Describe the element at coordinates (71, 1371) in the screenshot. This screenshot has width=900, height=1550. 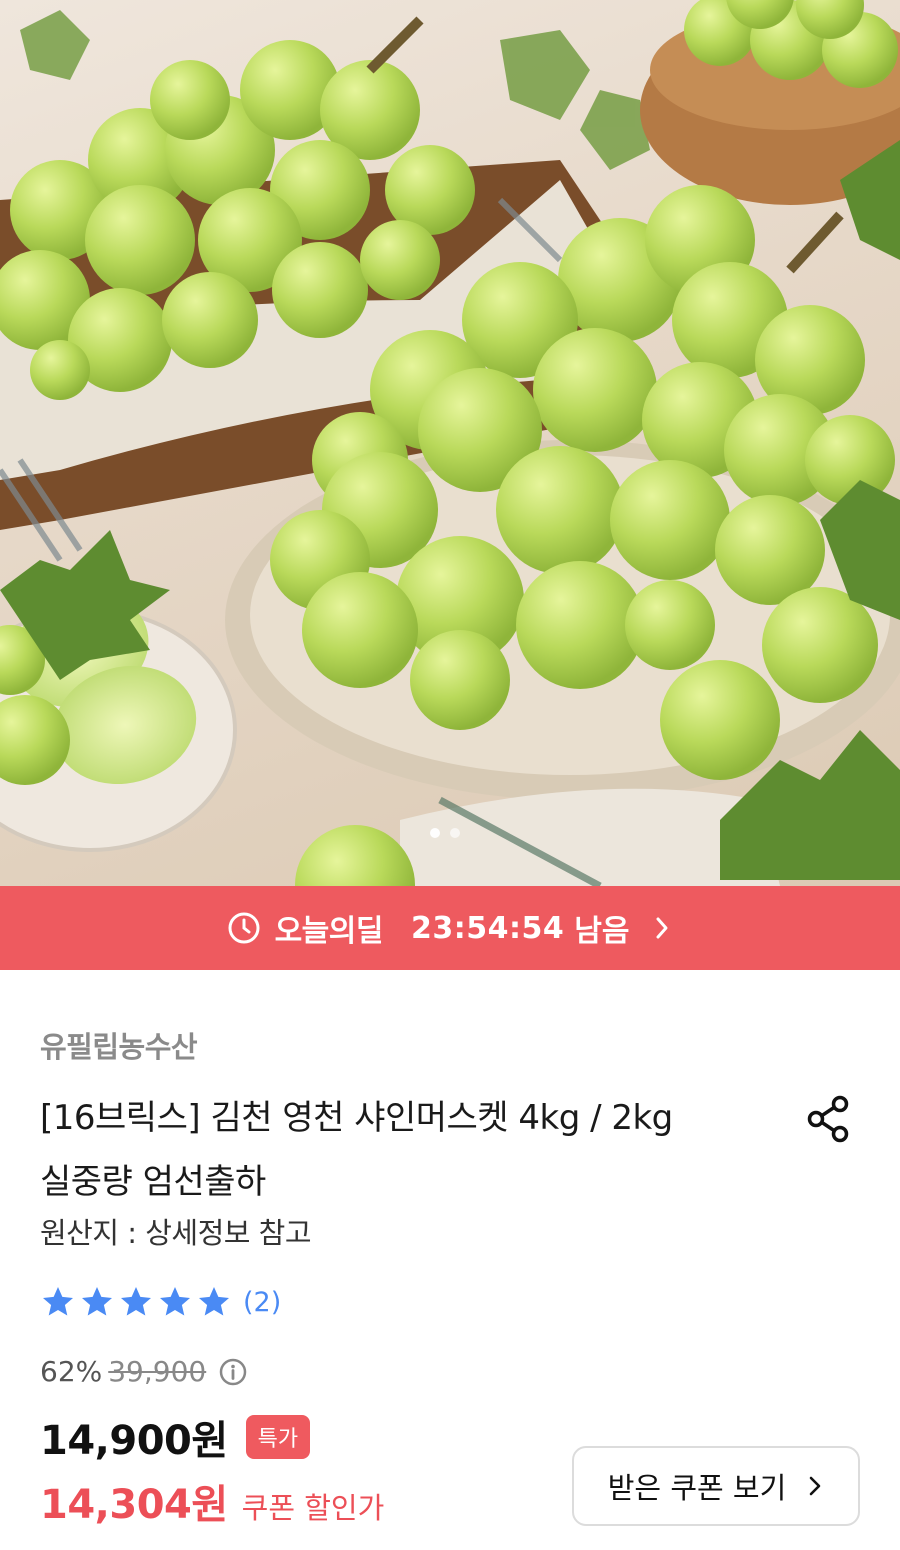
I see `discount-rate: 62%` at that location.